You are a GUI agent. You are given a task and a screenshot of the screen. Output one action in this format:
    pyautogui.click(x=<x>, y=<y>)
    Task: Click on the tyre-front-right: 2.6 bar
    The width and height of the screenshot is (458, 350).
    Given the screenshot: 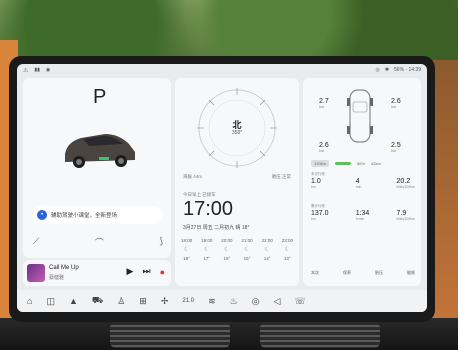 What is the action you would take?
    pyautogui.click(x=396, y=103)
    